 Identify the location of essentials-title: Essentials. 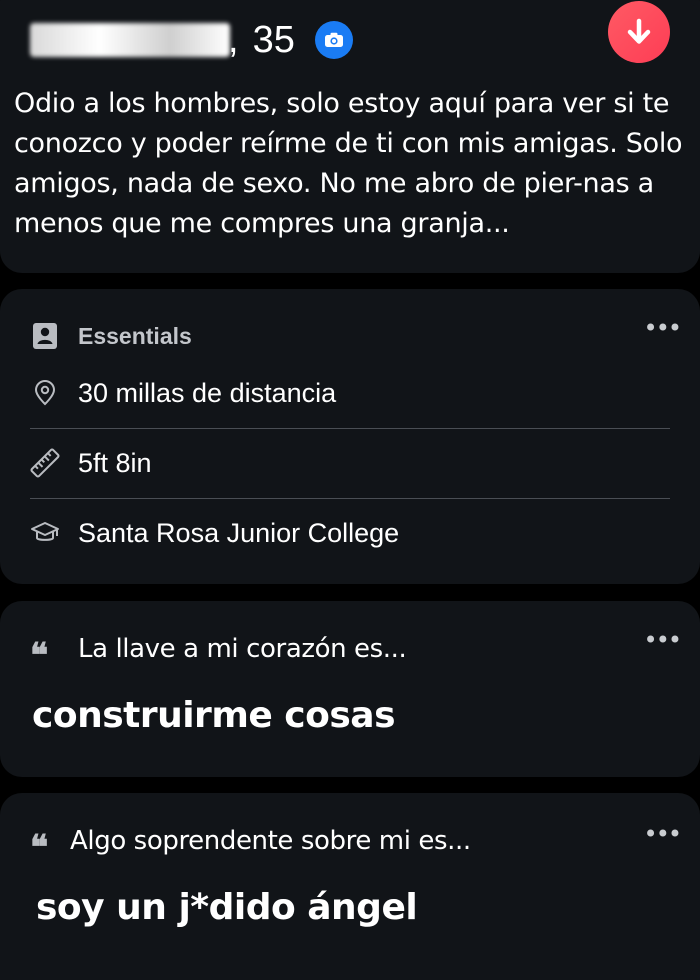
(135, 335).